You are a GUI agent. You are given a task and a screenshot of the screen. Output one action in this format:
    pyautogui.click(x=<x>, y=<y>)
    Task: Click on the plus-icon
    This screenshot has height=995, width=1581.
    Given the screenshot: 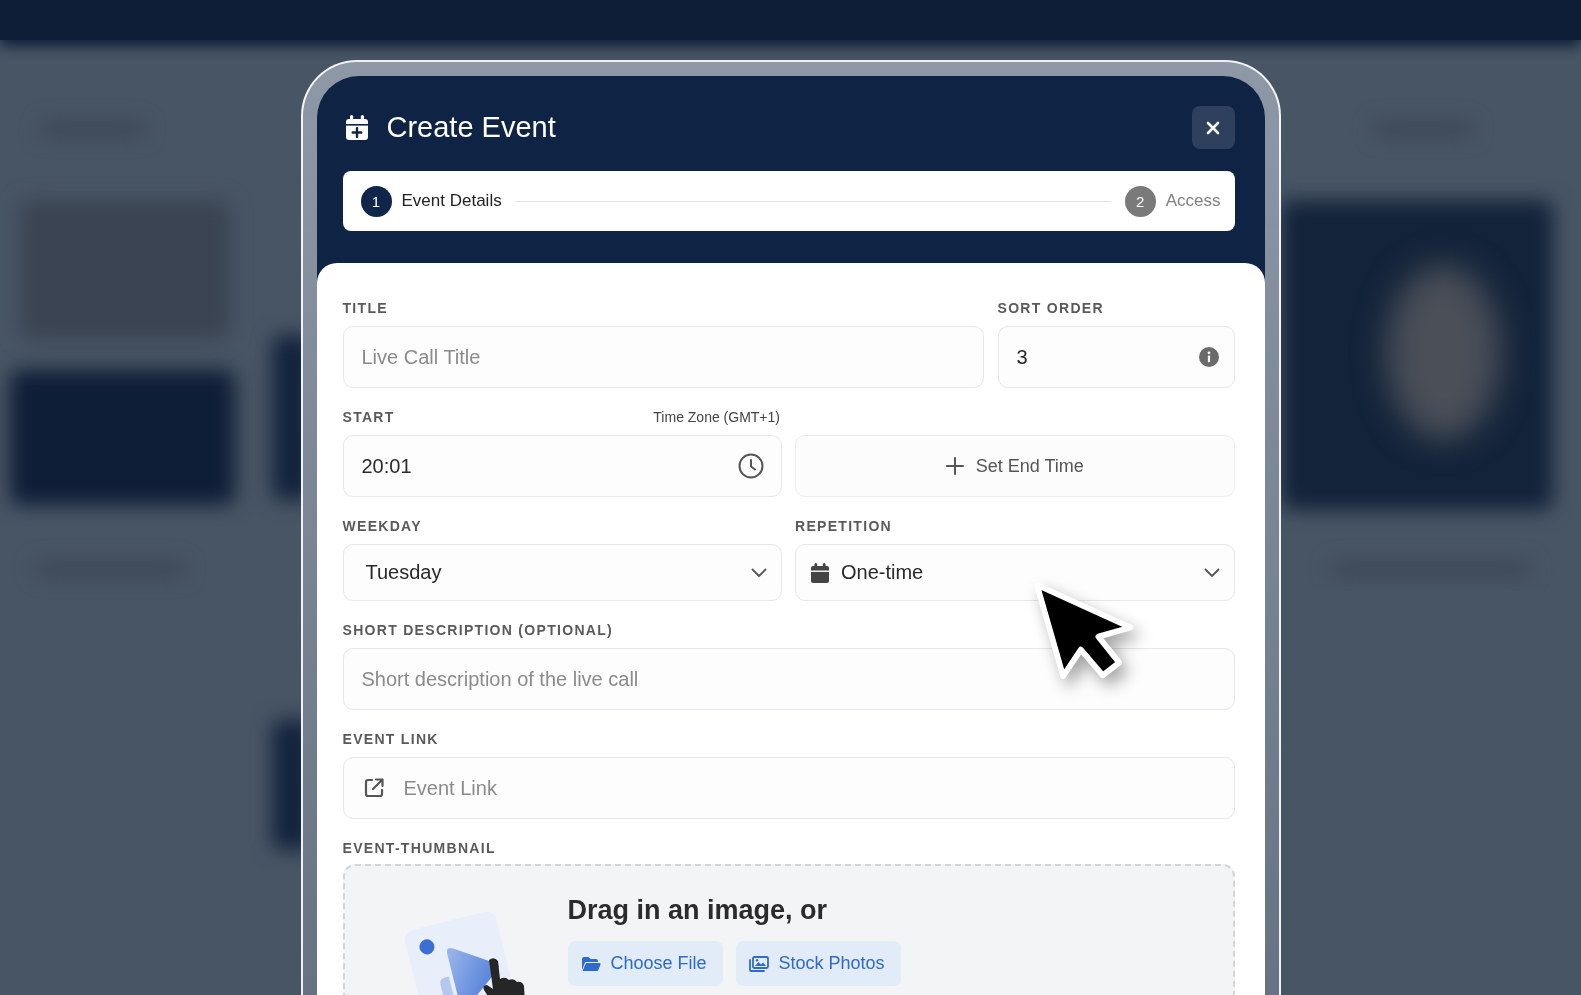 What is the action you would take?
    pyautogui.click(x=954, y=466)
    